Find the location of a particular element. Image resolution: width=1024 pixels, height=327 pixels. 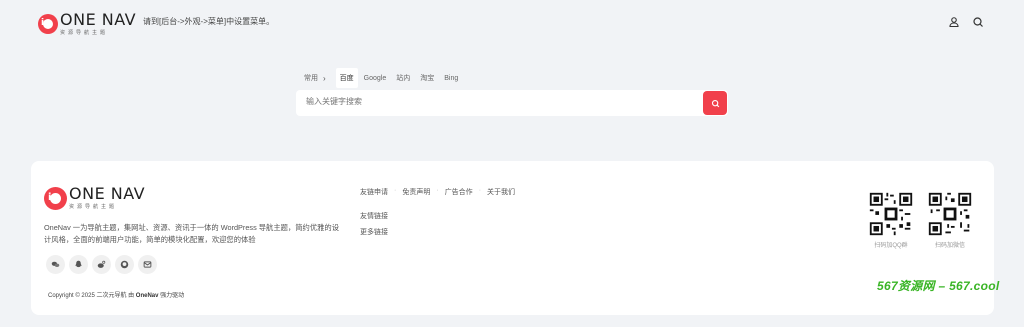

wechat-qr-label: 扫码加微信 is located at coordinates (949, 246).